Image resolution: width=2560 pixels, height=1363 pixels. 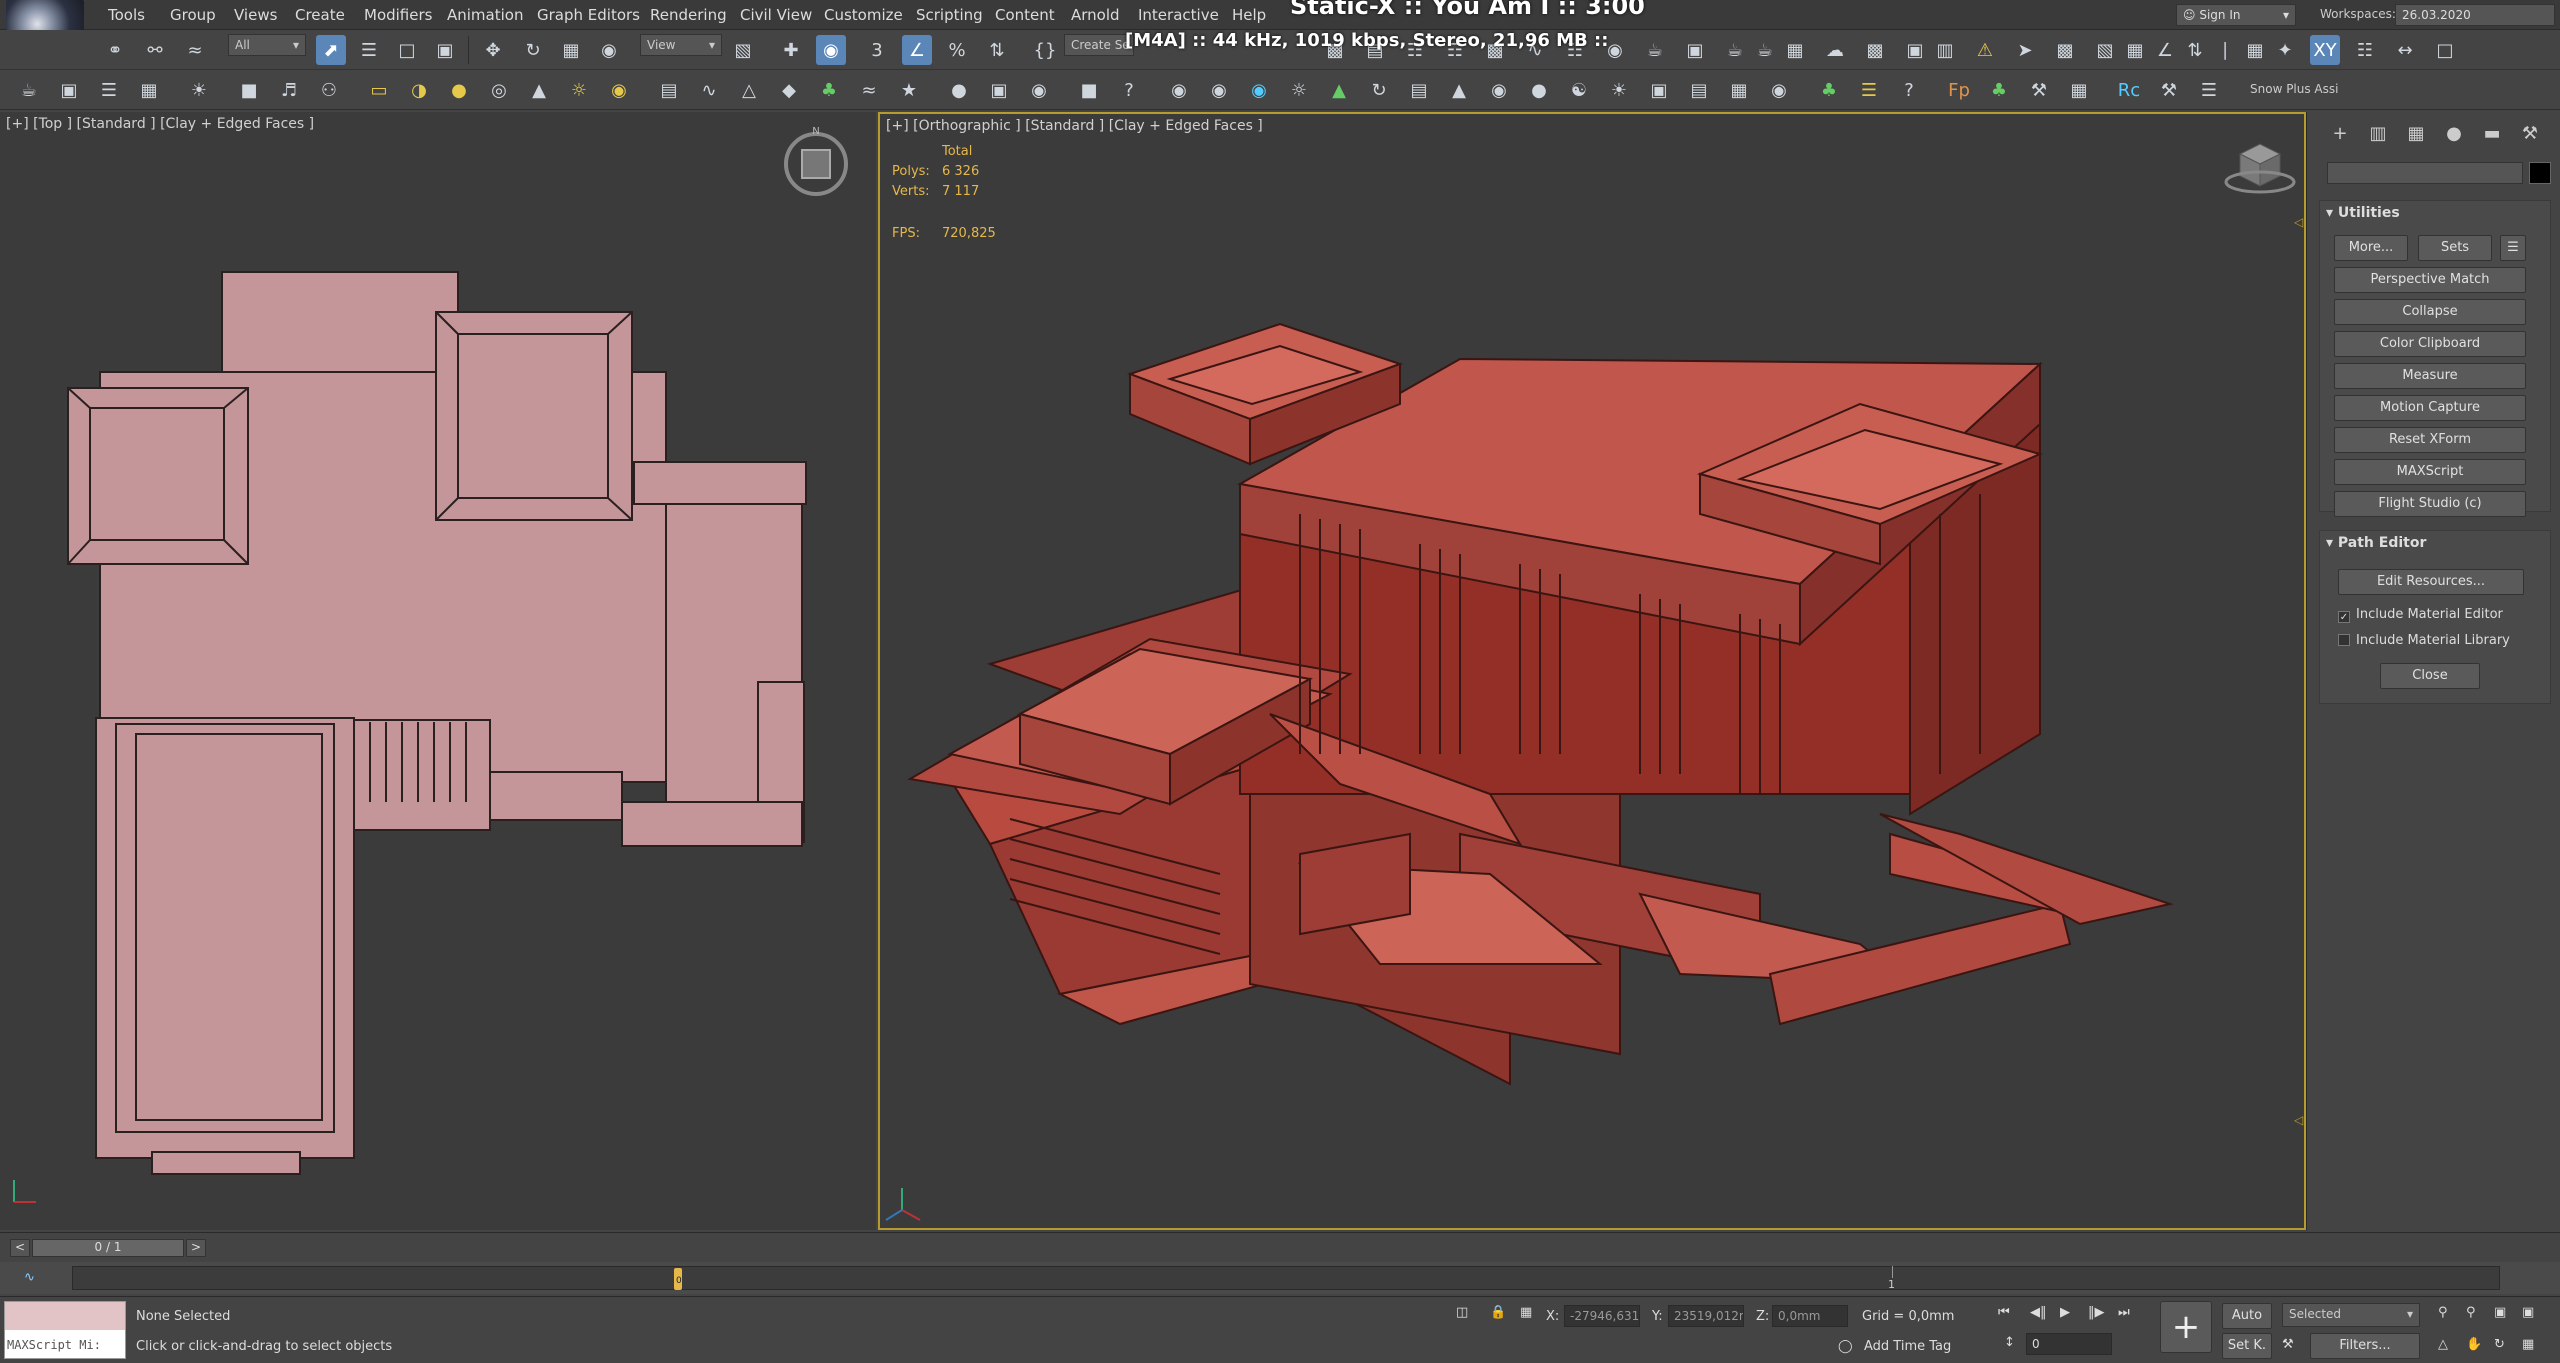 What do you see at coordinates (1739, 90) in the screenshot?
I see `target-icon: ▦` at bounding box center [1739, 90].